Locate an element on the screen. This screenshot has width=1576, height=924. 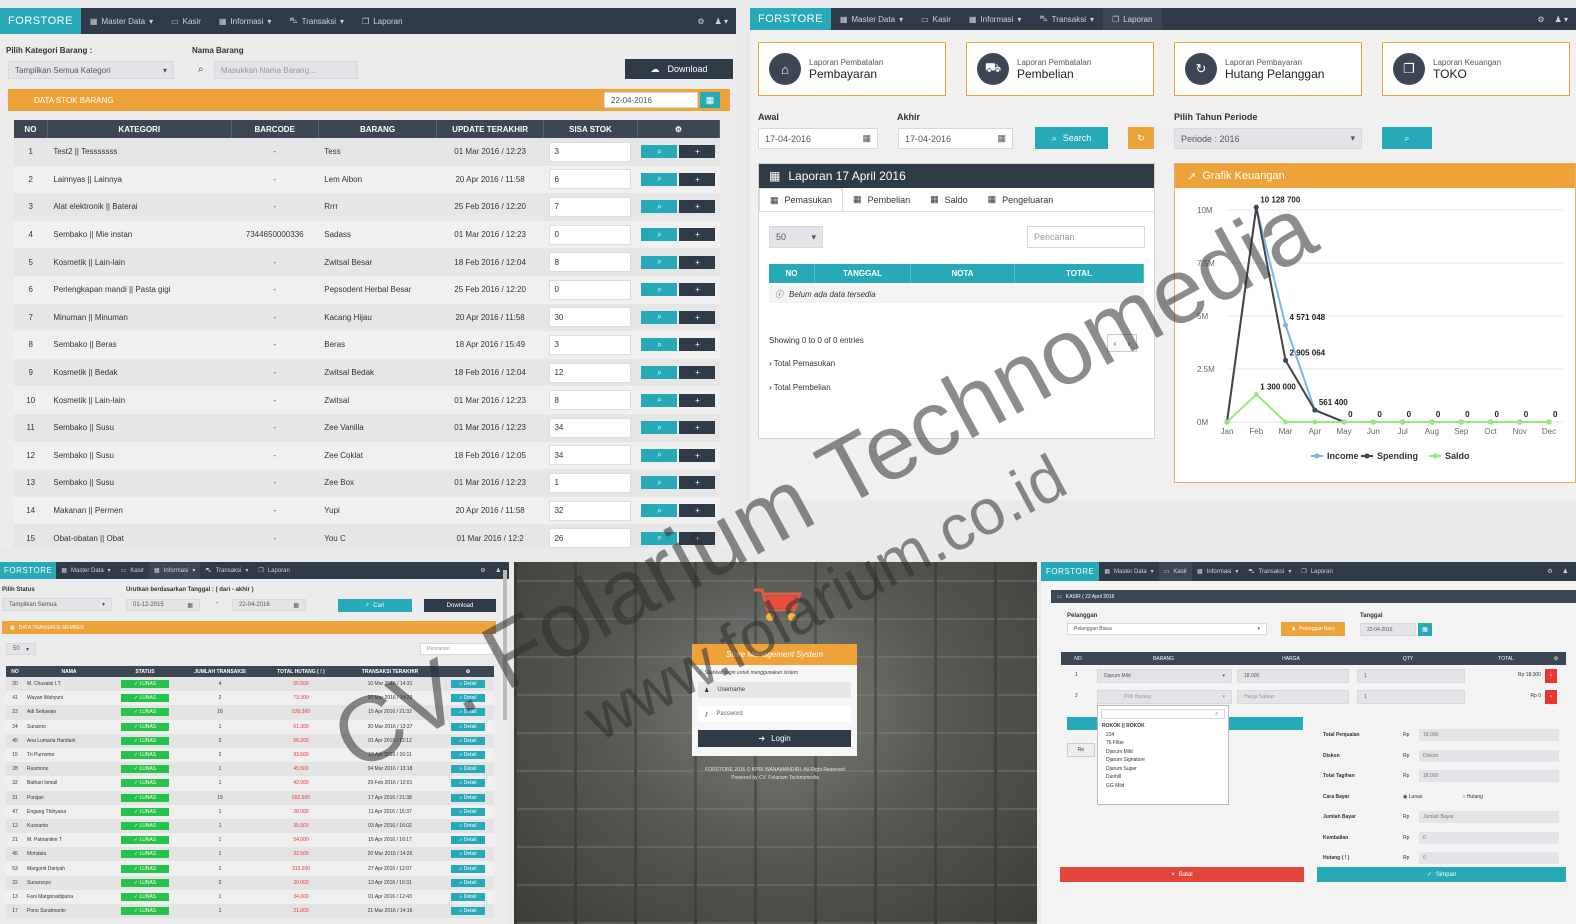
prev-icon: ‹ is located at coordinates (1115, 343).